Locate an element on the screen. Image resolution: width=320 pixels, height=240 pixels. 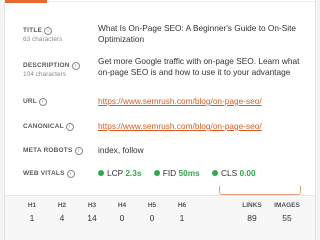
vital-name: LCP is located at coordinates (115, 173).